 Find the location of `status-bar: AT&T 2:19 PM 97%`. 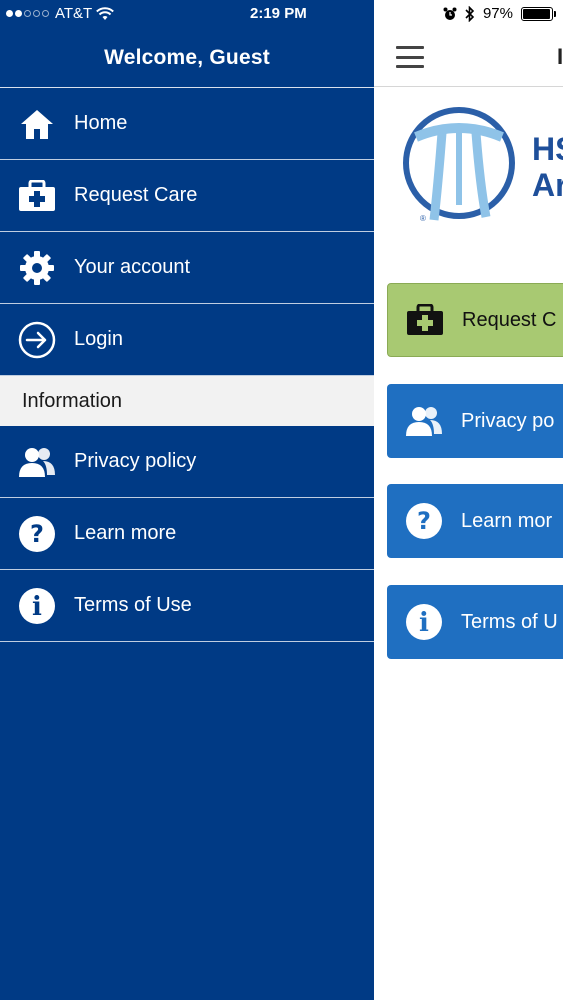

status-bar: AT&T 2:19 PM 97% is located at coordinates (281, 15).